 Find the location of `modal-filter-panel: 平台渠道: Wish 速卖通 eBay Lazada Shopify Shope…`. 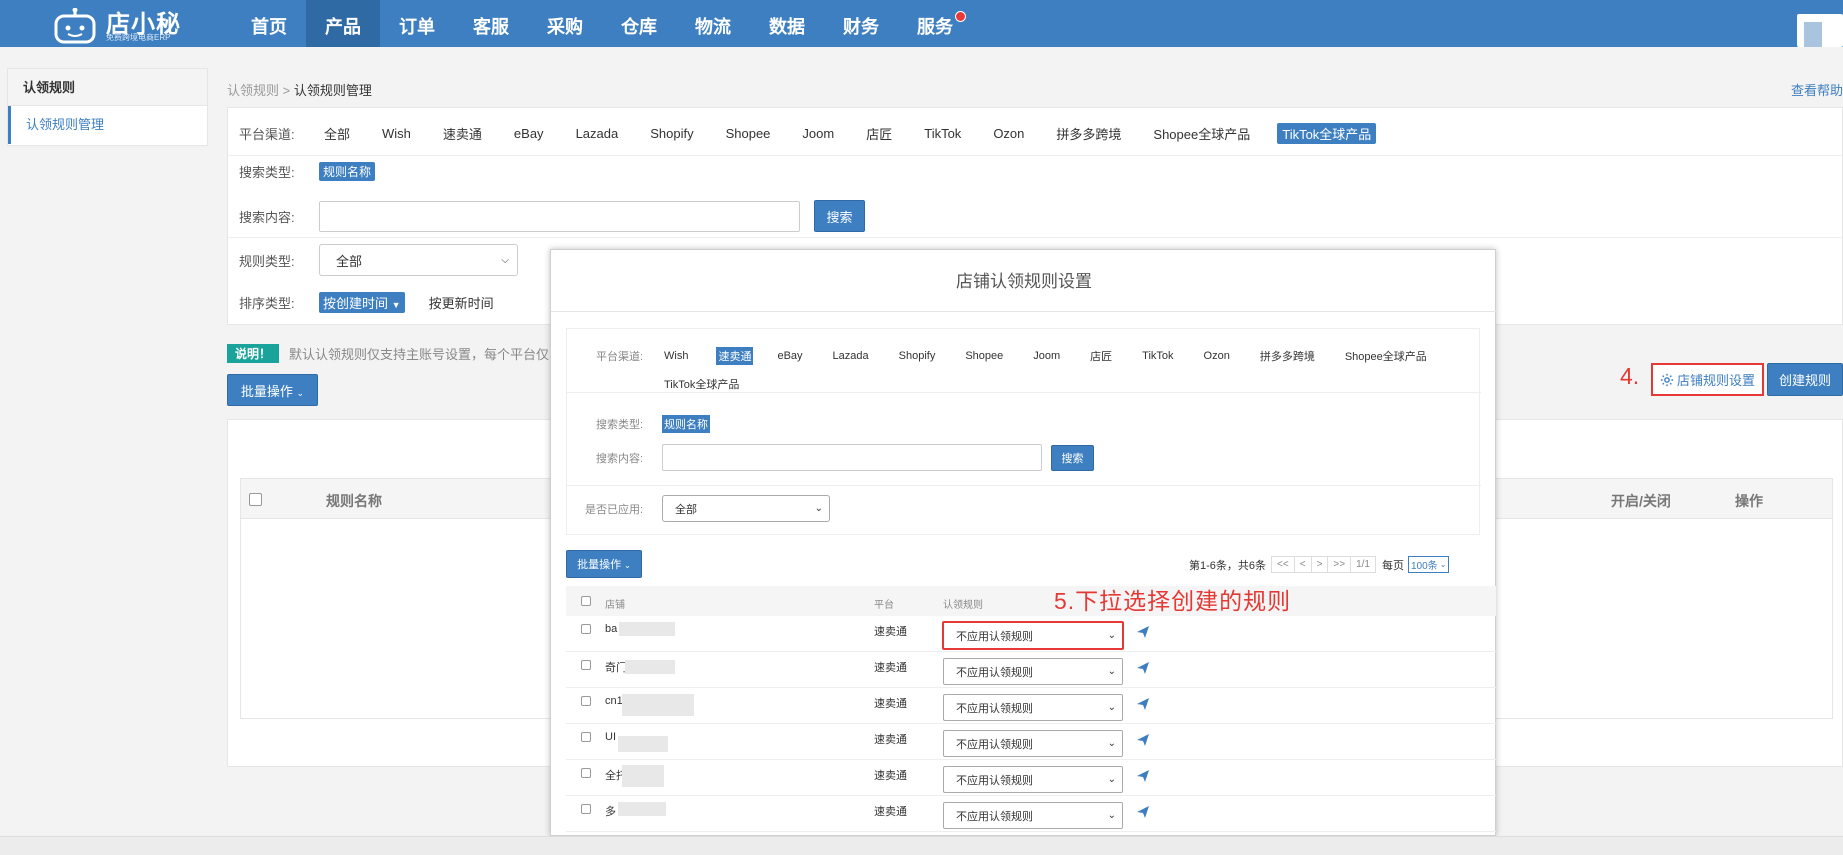

modal-filter-panel: 平台渠道: Wish 速卖通 eBay Lazada Shopify Shope… is located at coordinates (1023, 431).